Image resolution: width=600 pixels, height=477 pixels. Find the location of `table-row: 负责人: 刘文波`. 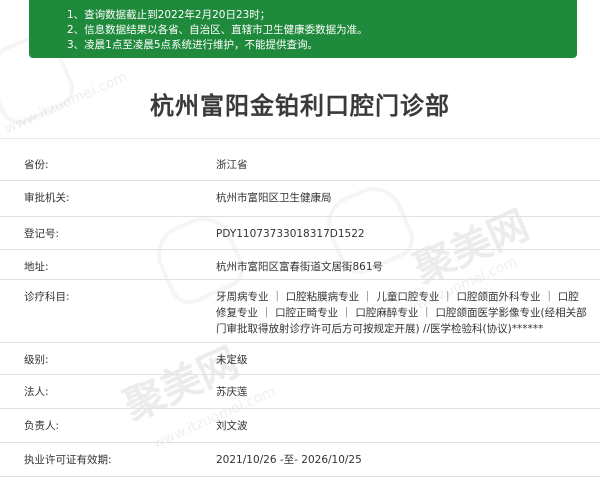

table-row: 负责人: 刘文波 is located at coordinates (300, 425).